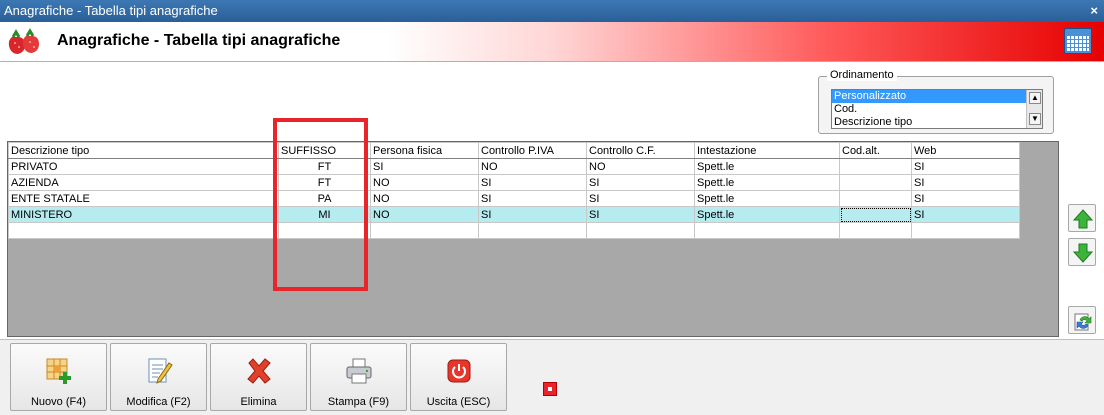  What do you see at coordinates (143, 166) in the screenshot?
I see `table-cell: PRIVATO` at bounding box center [143, 166].